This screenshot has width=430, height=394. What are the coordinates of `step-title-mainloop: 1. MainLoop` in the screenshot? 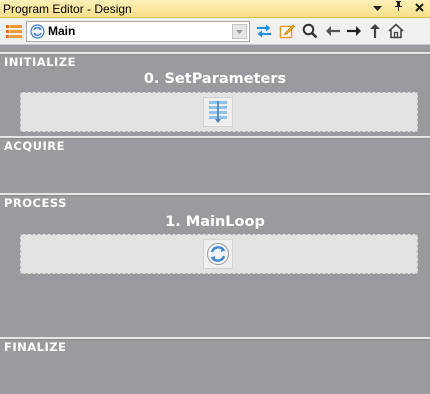 It's located at (215, 222).